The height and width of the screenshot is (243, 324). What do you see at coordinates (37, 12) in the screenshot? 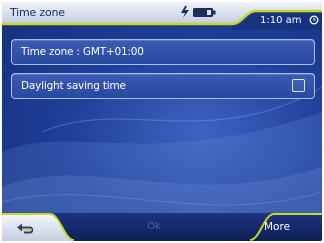
I see `page-title: Time zone` at bounding box center [37, 12].